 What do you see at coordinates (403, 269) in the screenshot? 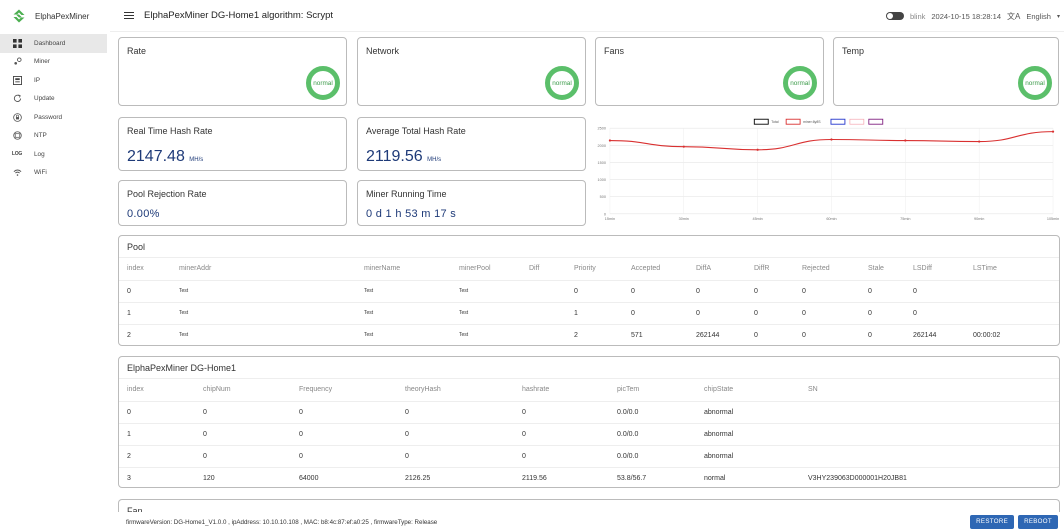
I see `column-header: minerName` at bounding box center [403, 269].